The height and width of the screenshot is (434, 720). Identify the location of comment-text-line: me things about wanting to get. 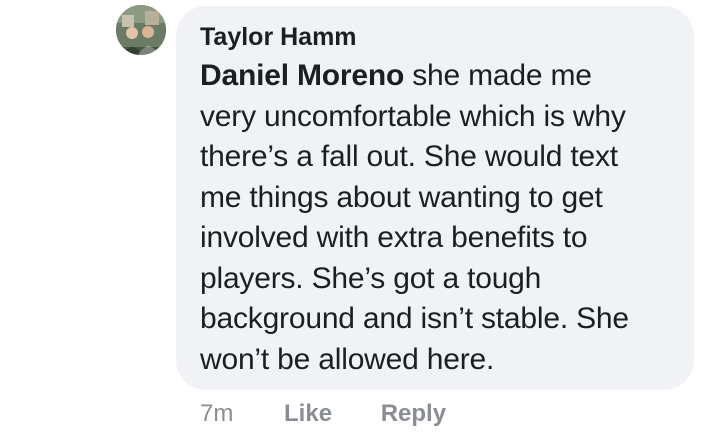
(401, 197).